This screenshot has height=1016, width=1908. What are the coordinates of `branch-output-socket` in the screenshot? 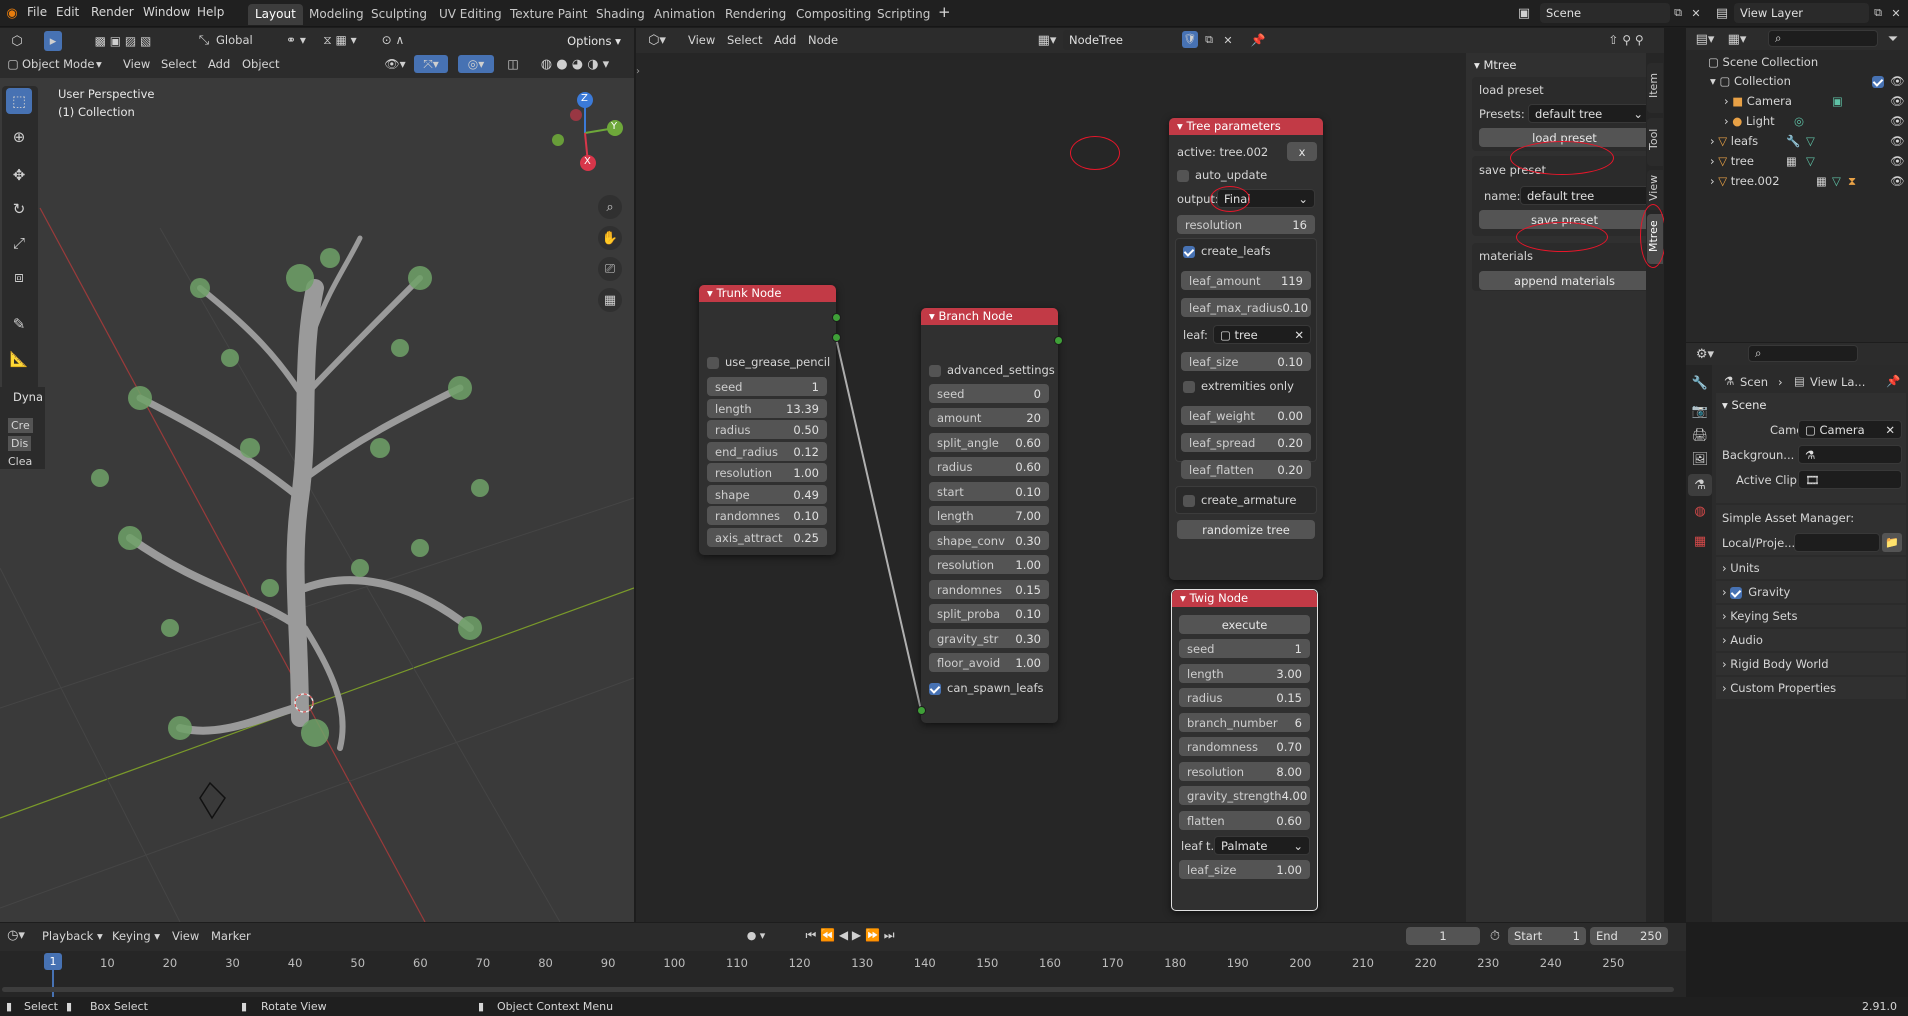 It's located at (1058, 340).